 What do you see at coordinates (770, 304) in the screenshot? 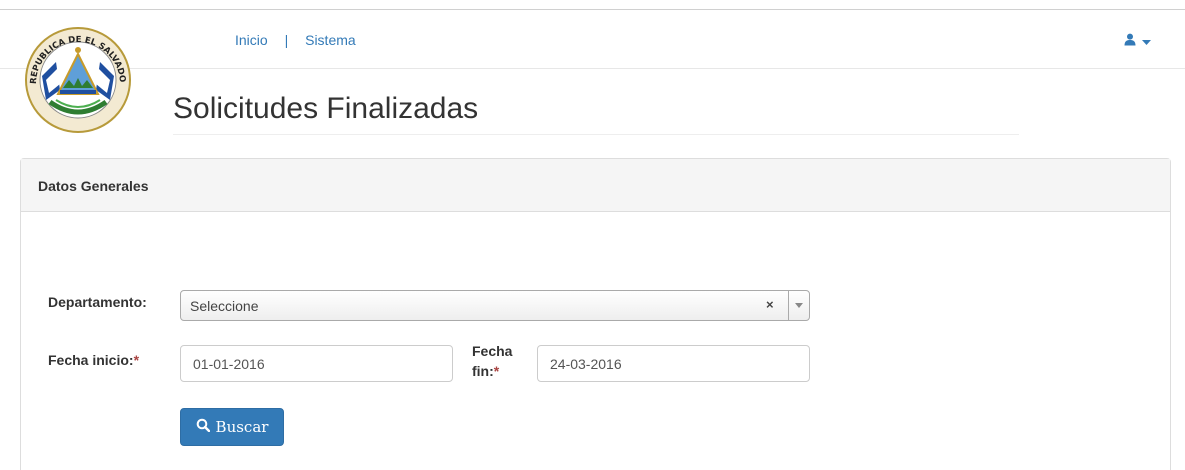
I see `clear-selection-icon: ×` at bounding box center [770, 304].